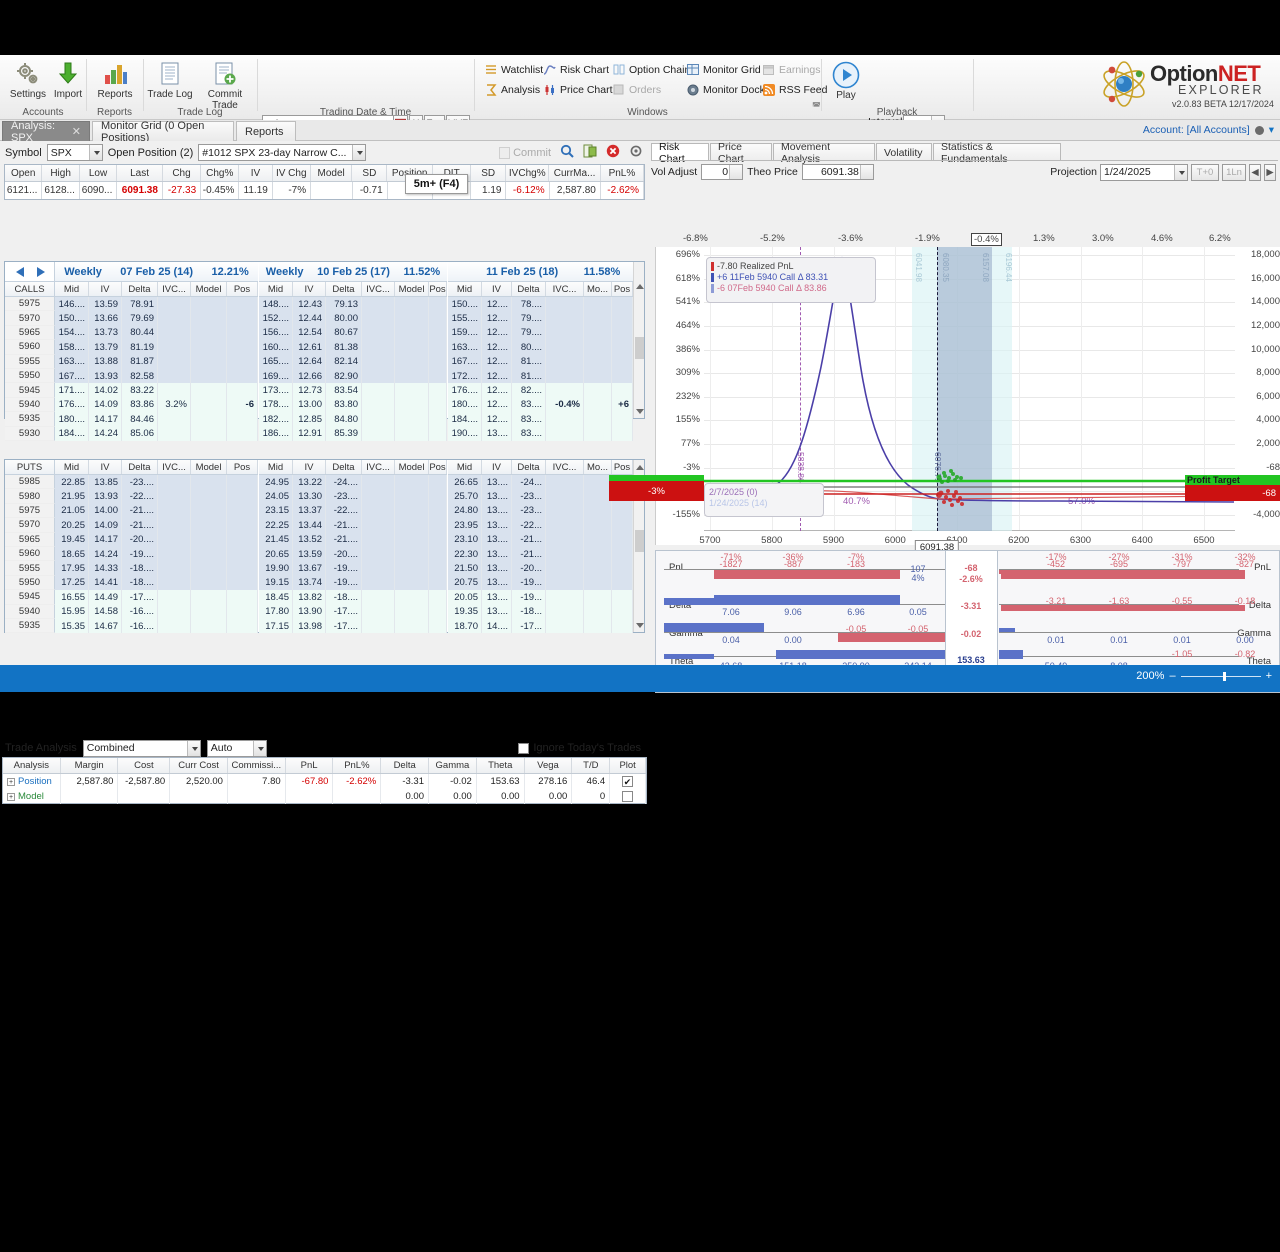  Describe the element at coordinates (465, 583) in the screenshot. I see `chain-cell: 20.75` at that location.